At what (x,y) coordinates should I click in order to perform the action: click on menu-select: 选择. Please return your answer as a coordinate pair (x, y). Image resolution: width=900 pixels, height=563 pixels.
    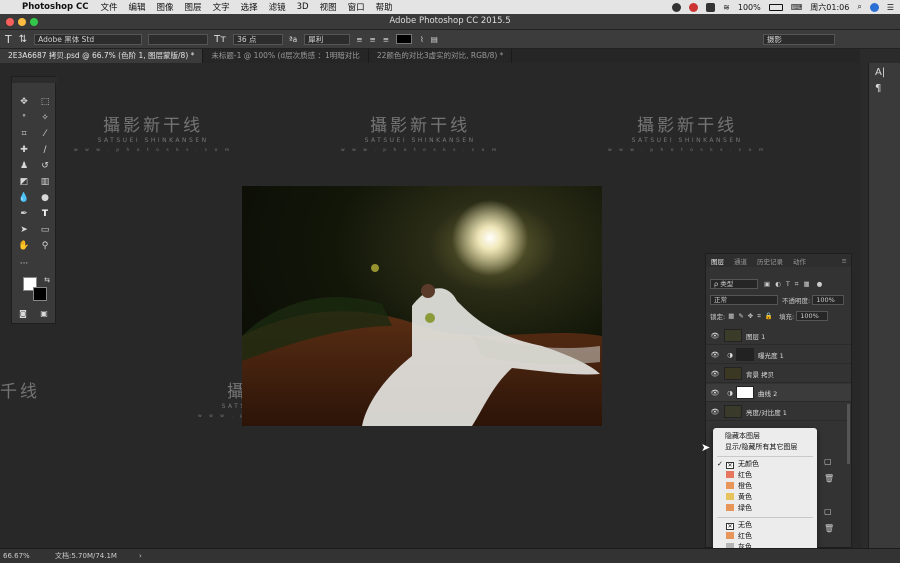
    Looking at the image, I should click on (249, 7).